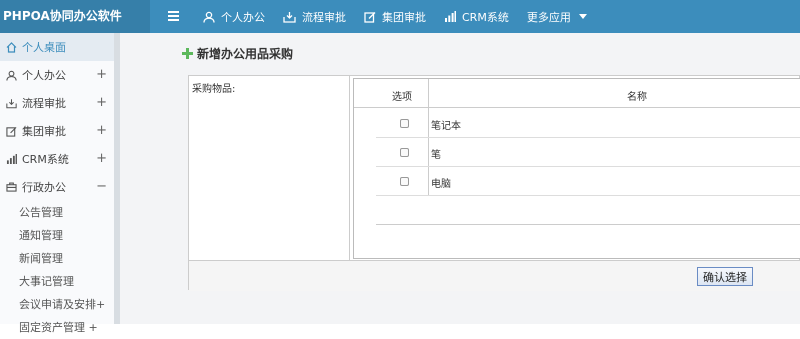  I want to click on table-header: 选项 名称, so click(577, 93).